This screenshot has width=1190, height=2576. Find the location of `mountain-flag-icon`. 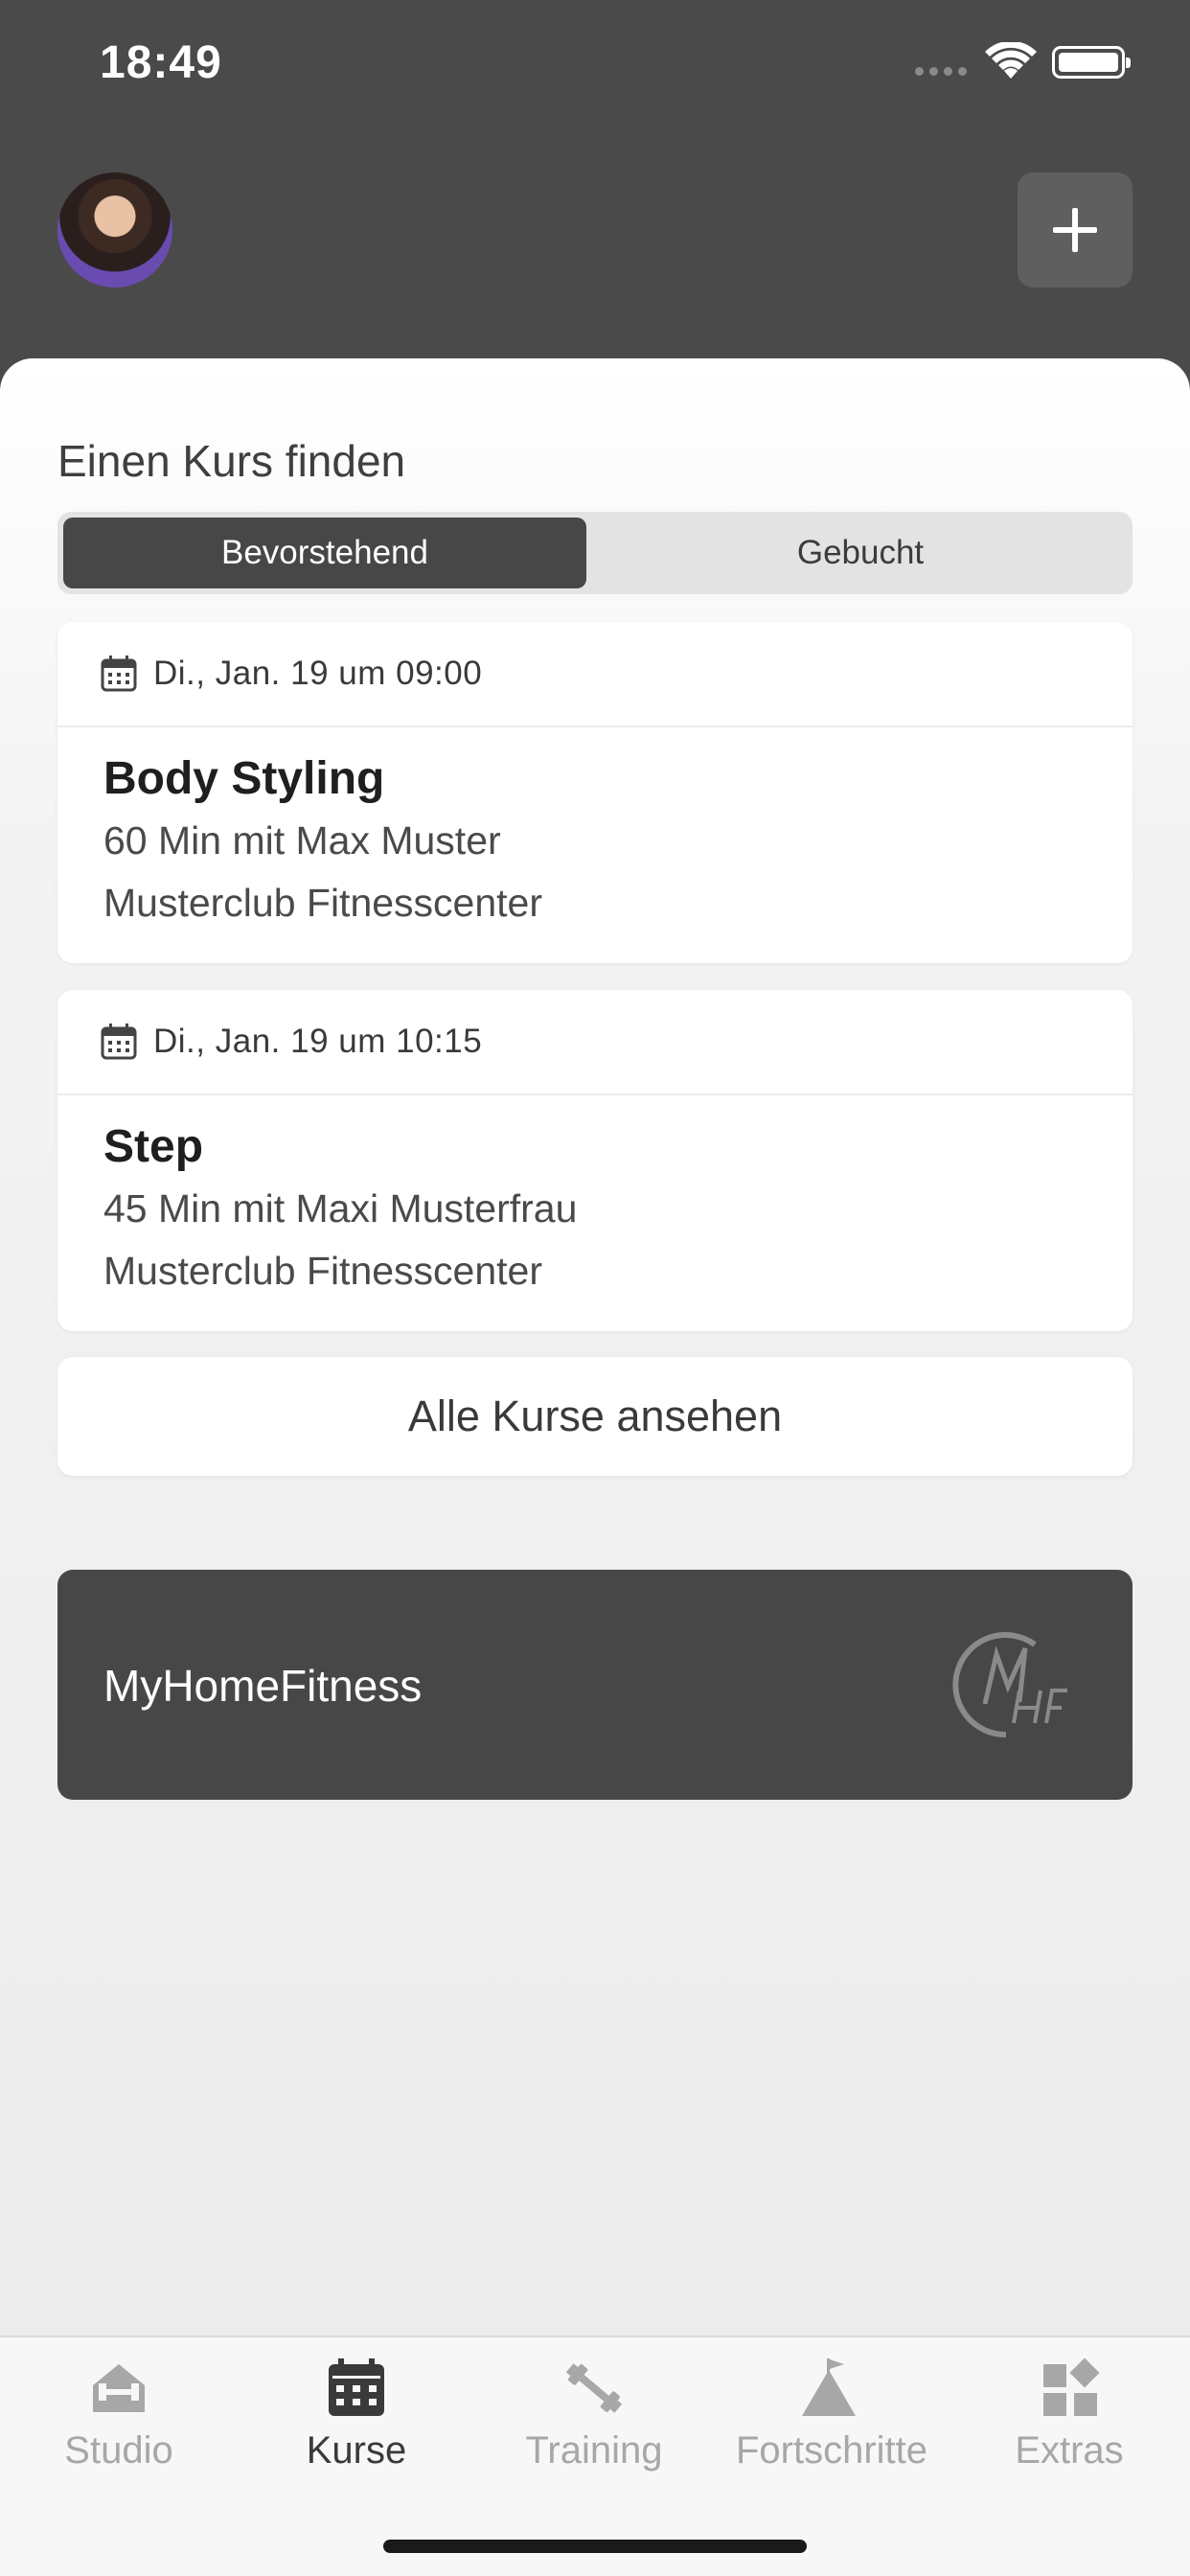

mountain-flag-icon is located at coordinates (829, 2387).